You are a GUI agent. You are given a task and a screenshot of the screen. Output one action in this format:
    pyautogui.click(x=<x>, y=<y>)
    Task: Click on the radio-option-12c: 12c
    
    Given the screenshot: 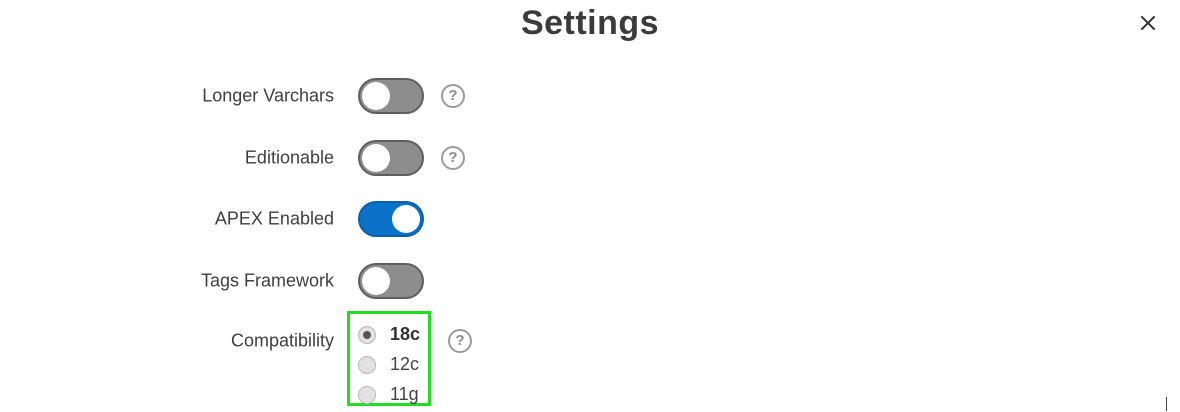 What is the action you would take?
    pyautogui.click(x=394, y=365)
    